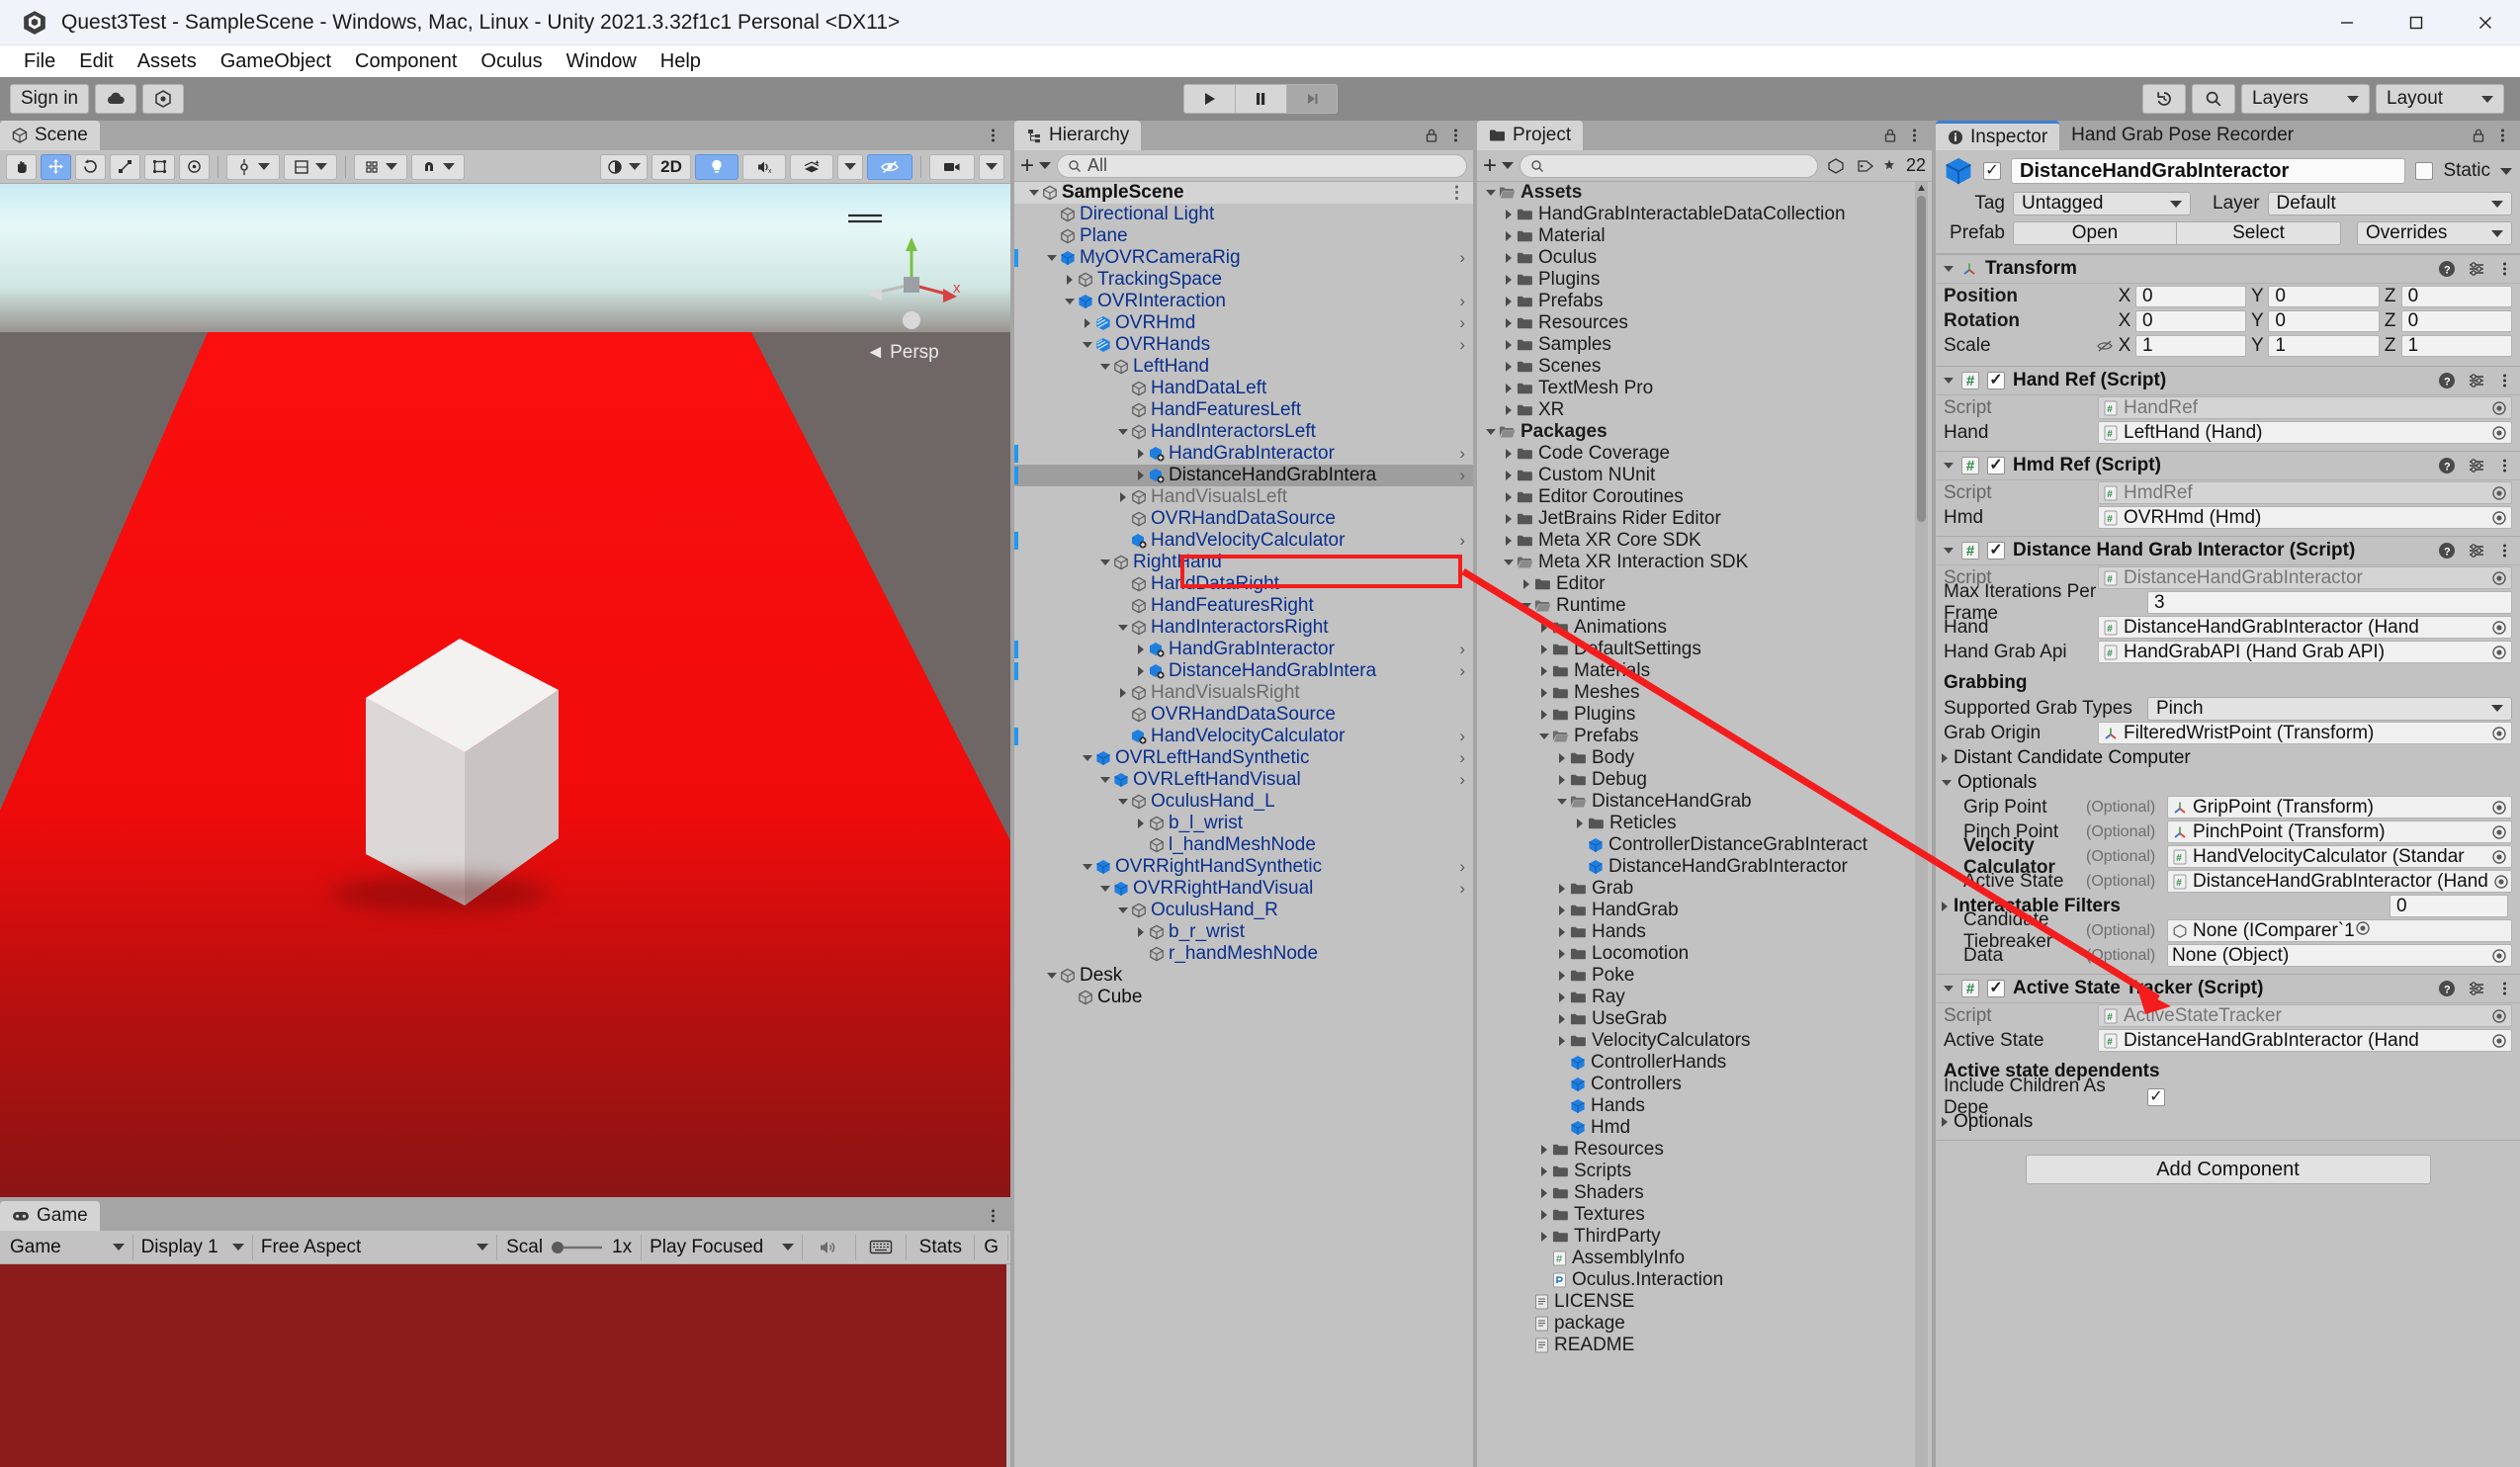 The image size is (2520, 1467). Describe the element at coordinates (1243, 889) in the screenshot. I see `hierarchy-item-ovrrighthandvisual: OVRRightHandVisual ›` at that location.